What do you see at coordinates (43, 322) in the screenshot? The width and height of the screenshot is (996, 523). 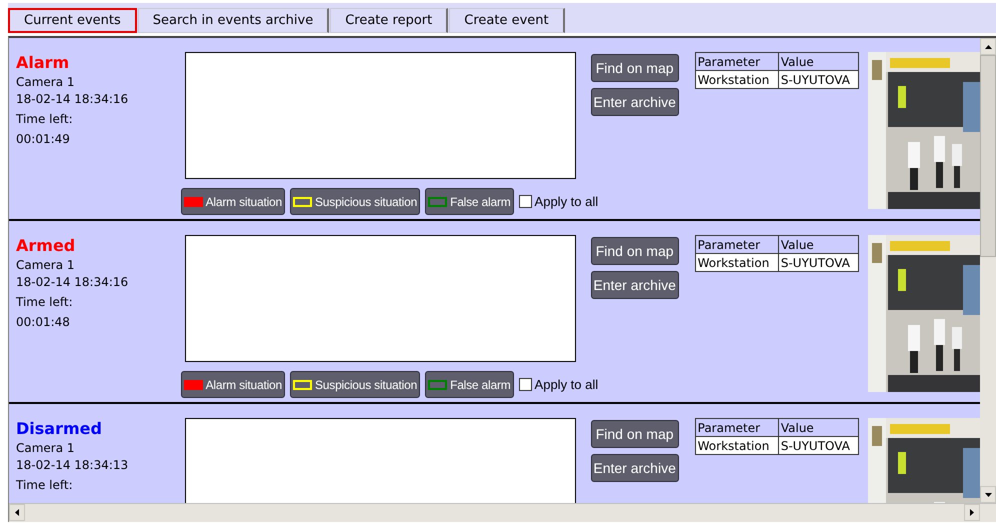 I see `time-left-value: 00:01:48` at bounding box center [43, 322].